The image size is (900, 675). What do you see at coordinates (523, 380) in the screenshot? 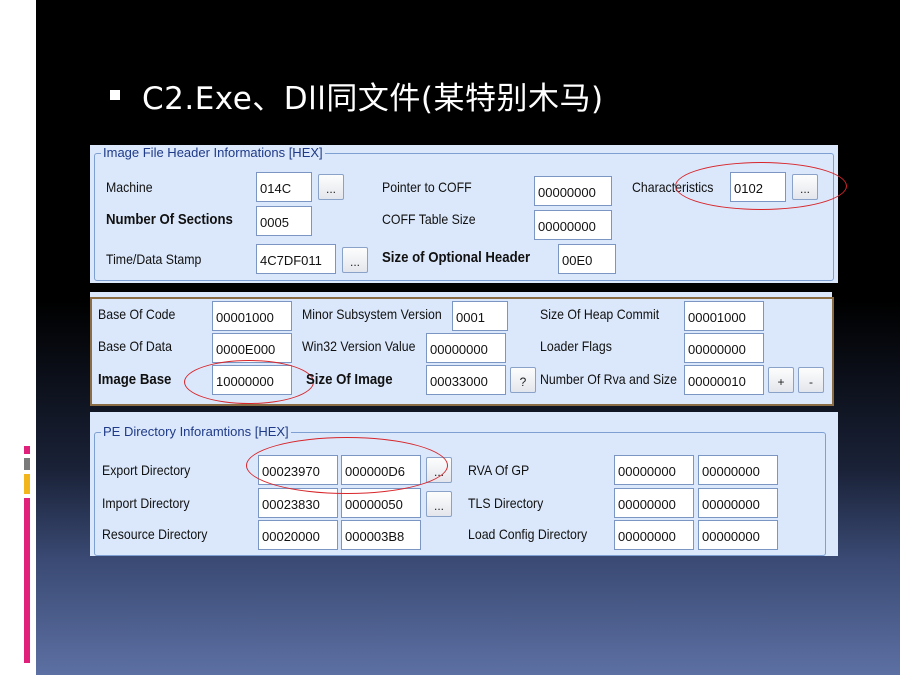
I see `help-button: ?` at bounding box center [523, 380].